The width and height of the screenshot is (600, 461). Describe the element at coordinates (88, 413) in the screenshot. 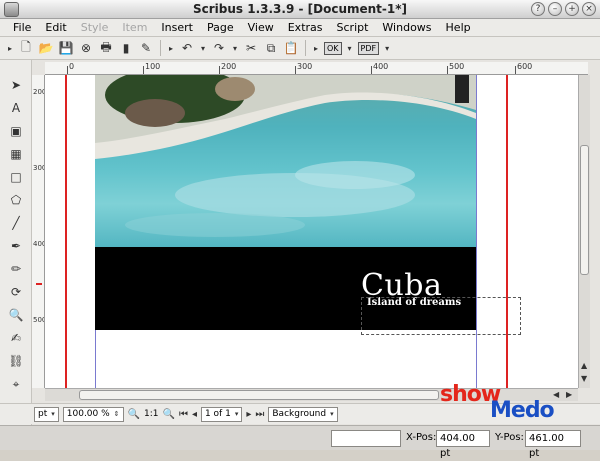

I see `zoom-value: 100.00 %` at that location.